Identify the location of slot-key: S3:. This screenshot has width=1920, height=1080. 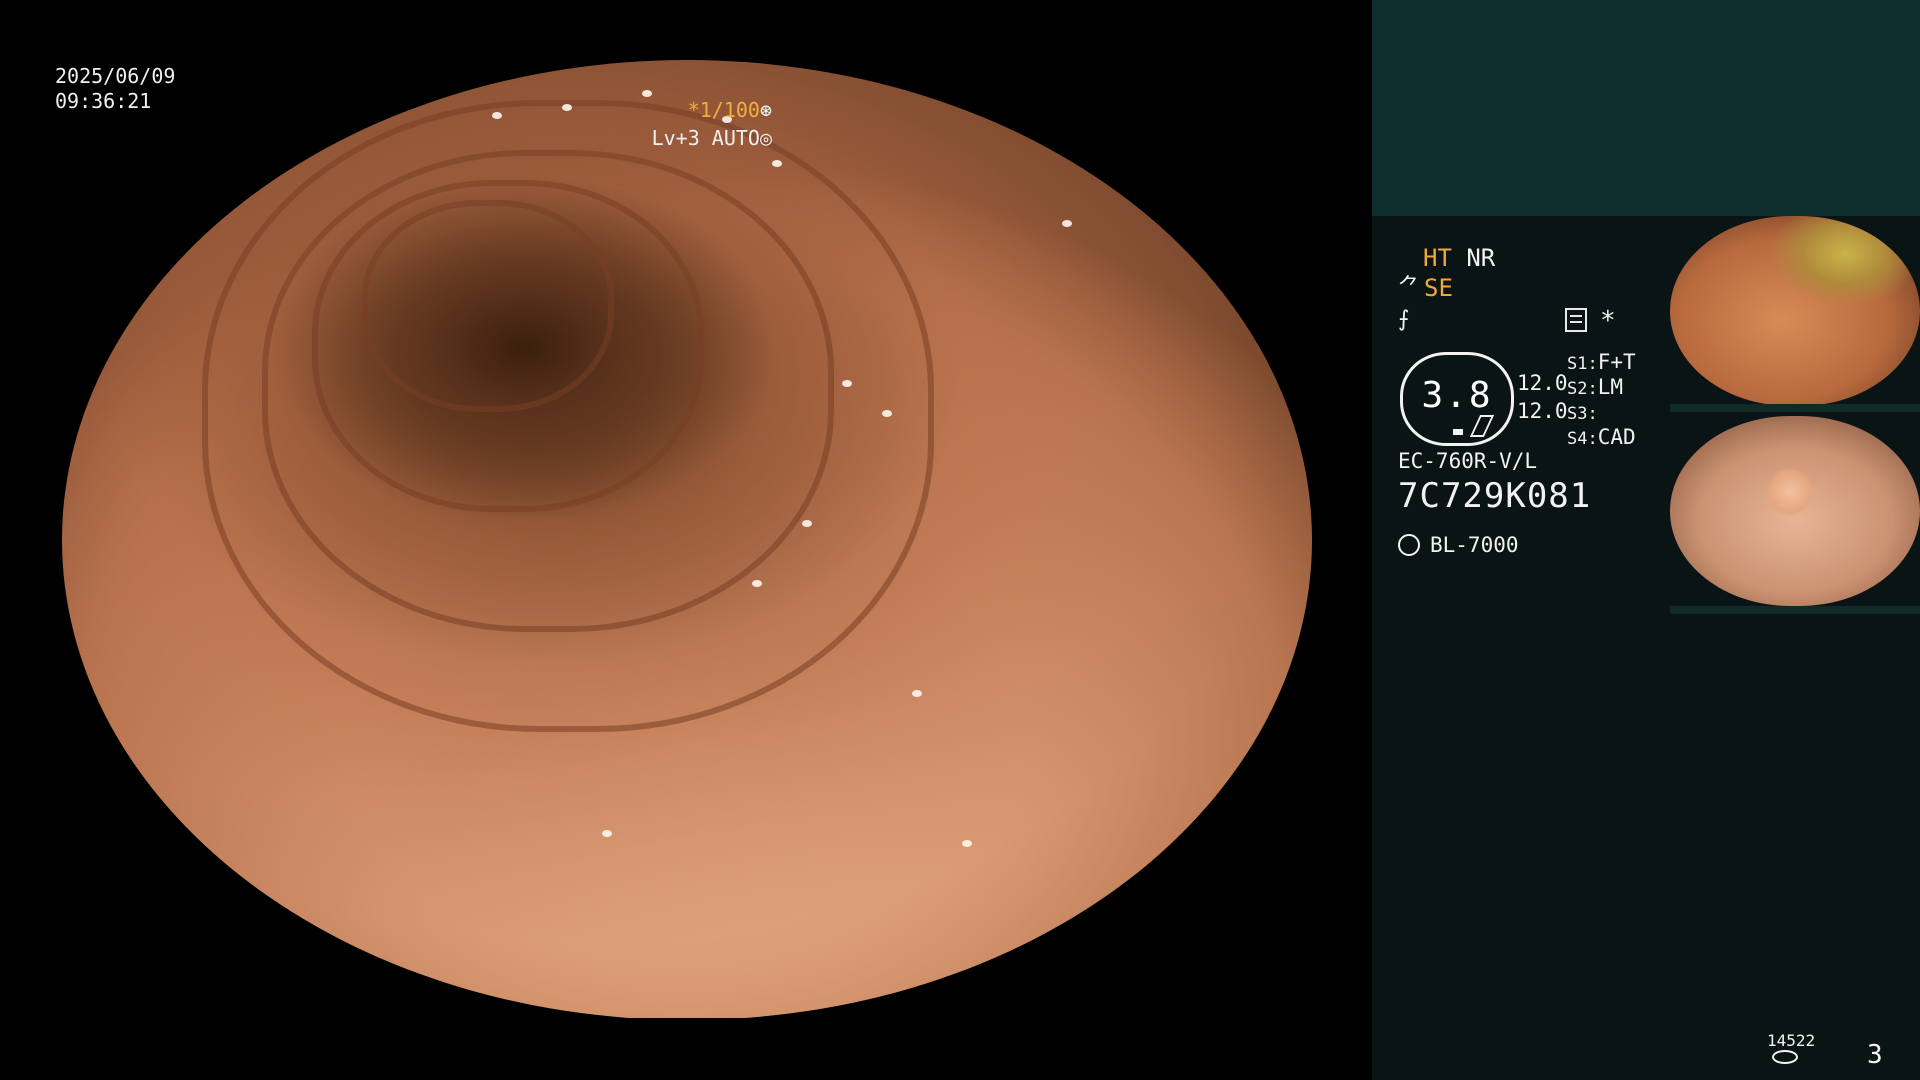
(1582, 414).